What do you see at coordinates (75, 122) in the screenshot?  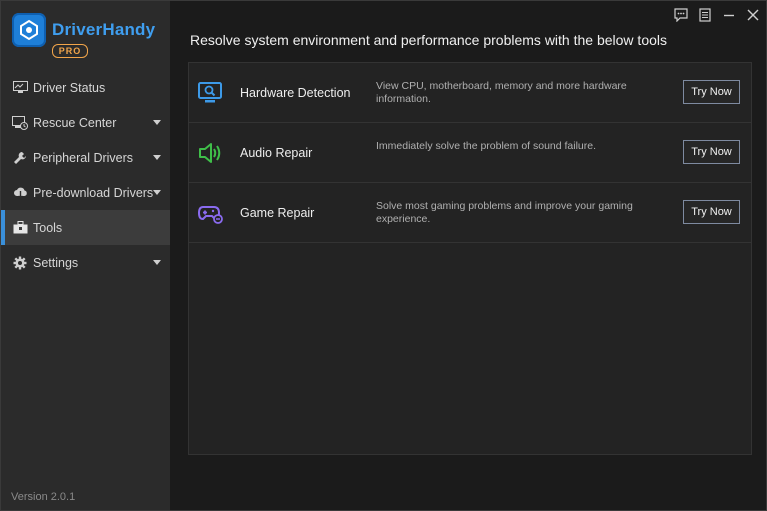 I see `sidebar-item-label: Rescue Center` at bounding box center [75, 122].